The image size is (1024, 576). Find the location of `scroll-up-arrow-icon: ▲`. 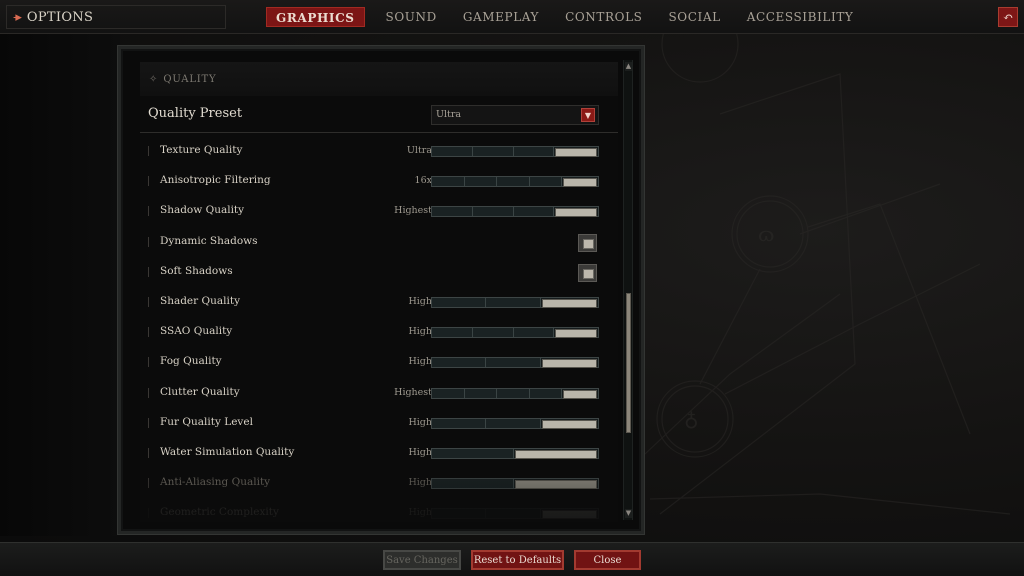

scroll-up-arrow-icon: ▲ is located at coordinates (628, 66).